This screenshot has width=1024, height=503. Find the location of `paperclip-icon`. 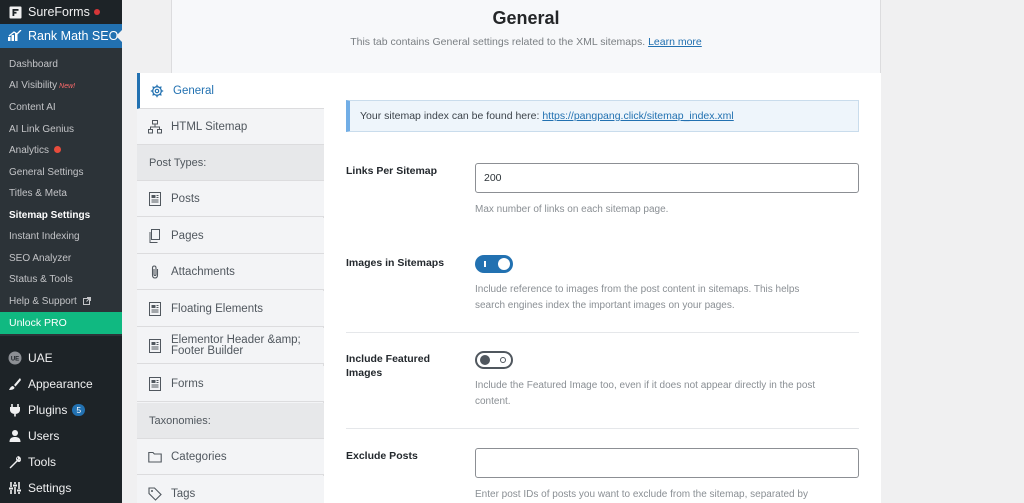

paperclip-icon is located at coordinates (155, 271).